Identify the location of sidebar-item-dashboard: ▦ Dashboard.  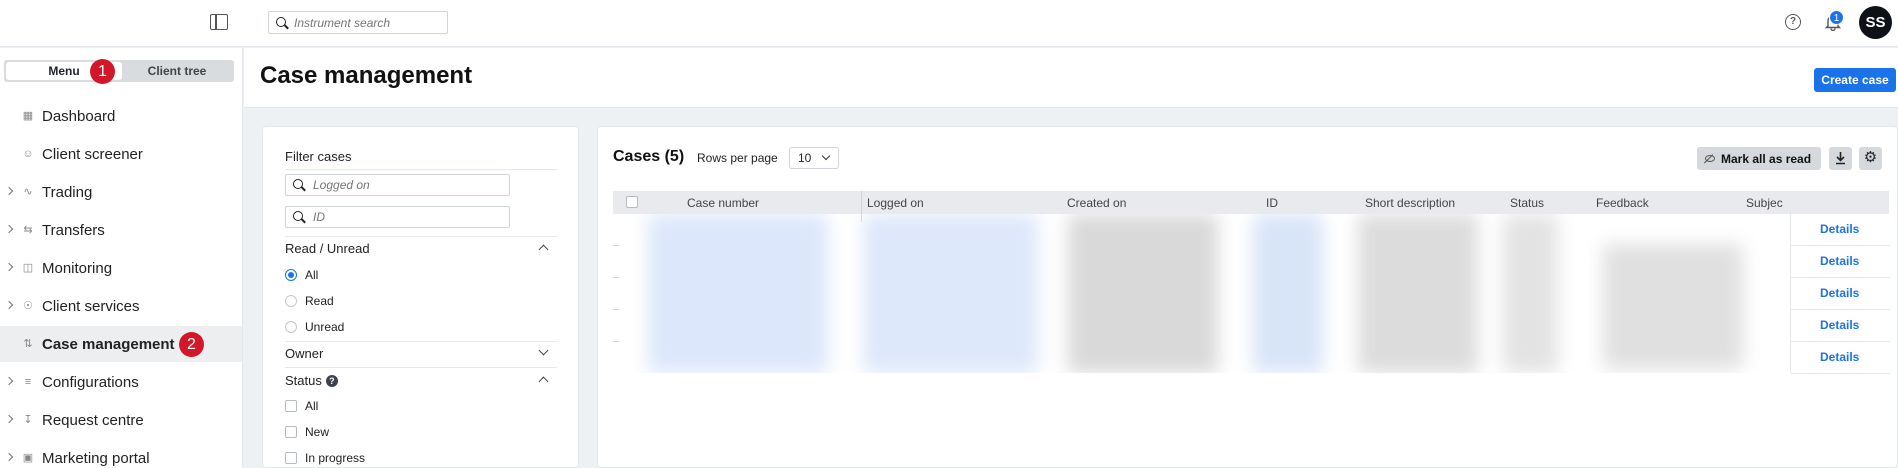
(121, 116).